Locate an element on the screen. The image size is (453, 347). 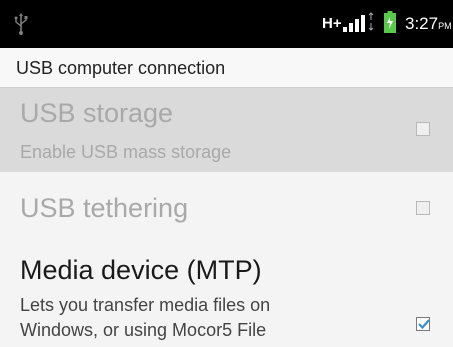
usb-tethering-checkbox is located at coordinates (423, 208).